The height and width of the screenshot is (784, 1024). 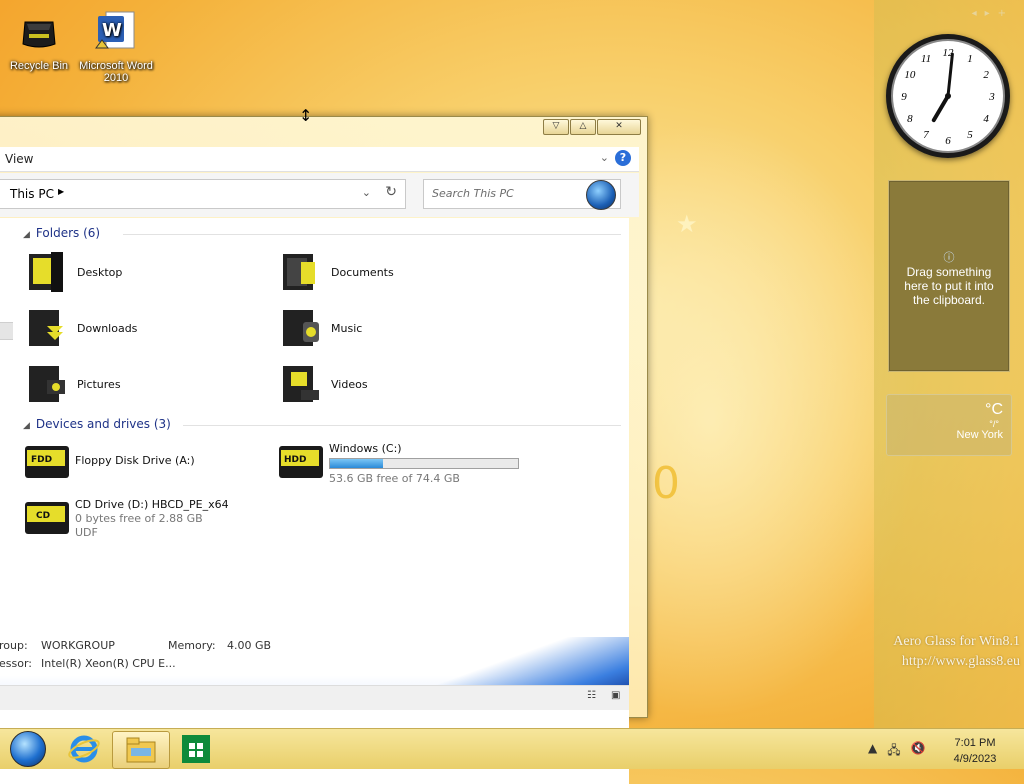 What do you see at coordinates (970, 59) in the screenshot?
I see `clock-numeral: 1` at bounding box center [970, 59].